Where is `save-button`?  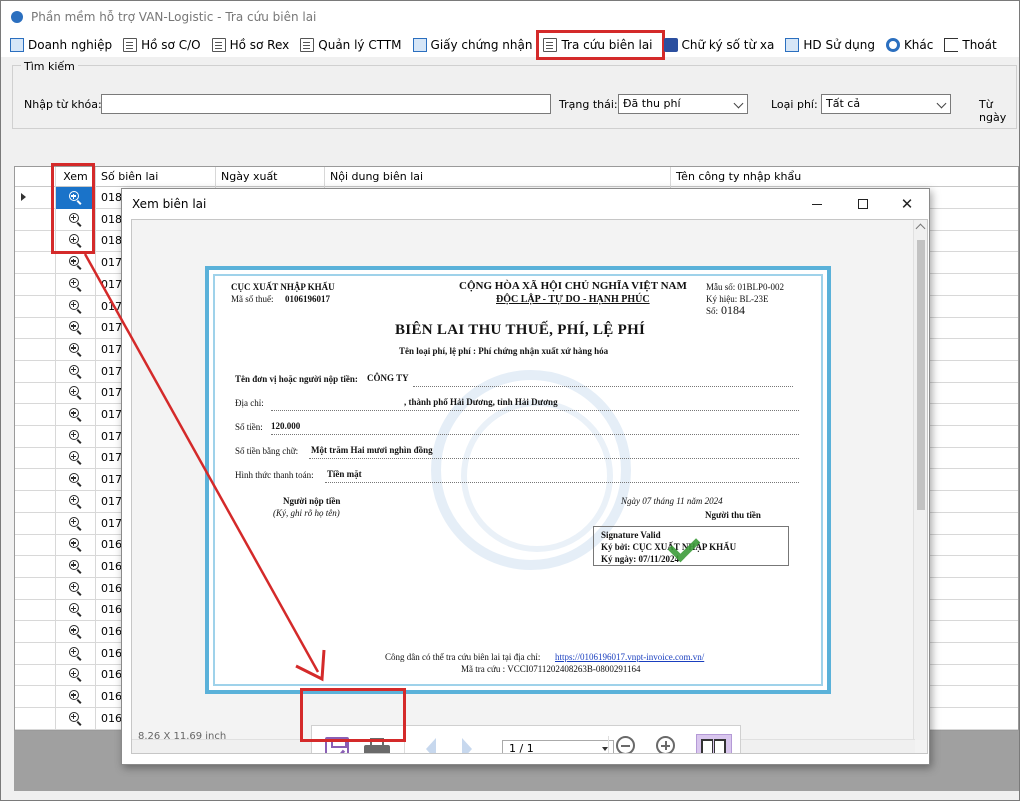
save-button is located at coordinates (337, 743).